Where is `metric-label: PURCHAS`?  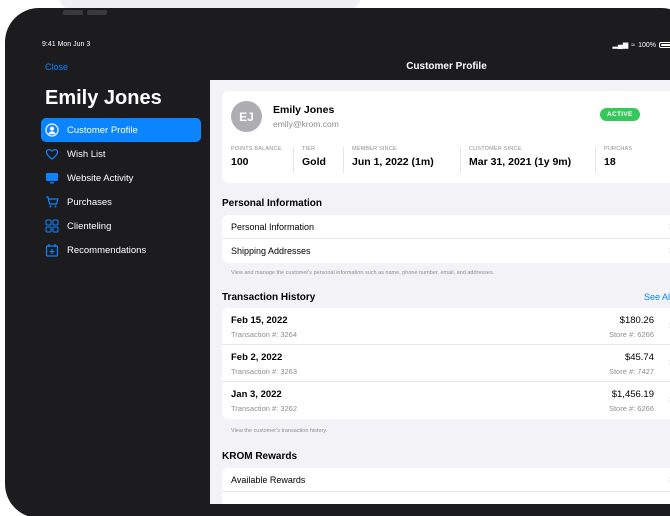 metric-label: PURCHAS is located at coordinates (618, 149).